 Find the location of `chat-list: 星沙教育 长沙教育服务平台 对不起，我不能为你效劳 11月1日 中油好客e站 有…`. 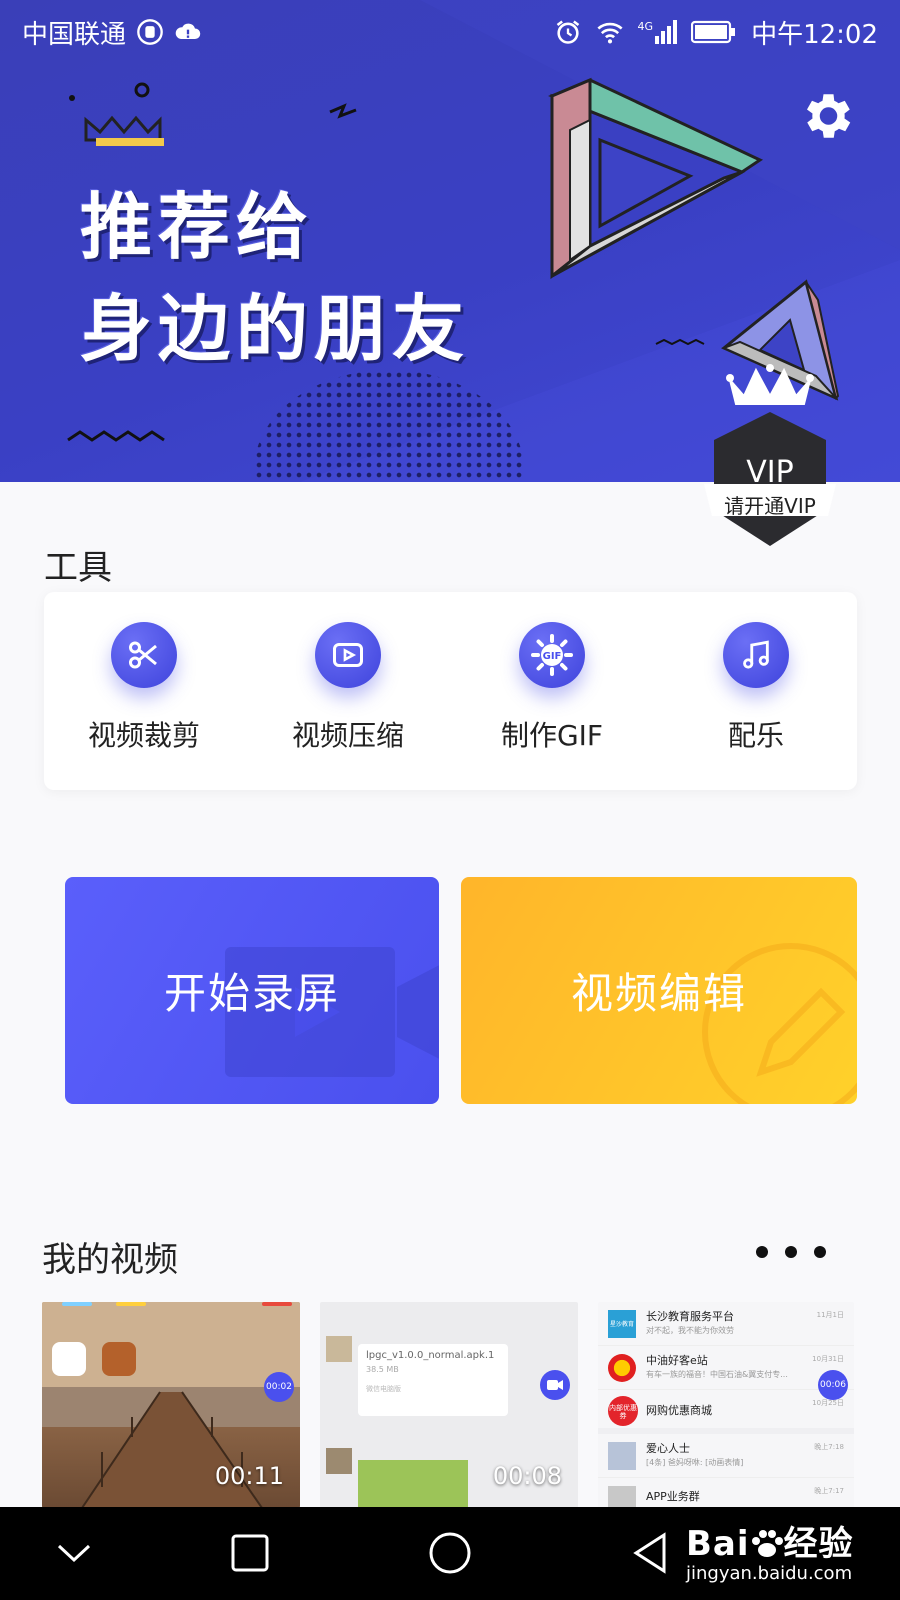

chat-list: 星沙教育 长沙教育服务平台 对不起，我不能为你效劳 11月1日 中油好客e站 有… is located at coordinates (726, 1405).